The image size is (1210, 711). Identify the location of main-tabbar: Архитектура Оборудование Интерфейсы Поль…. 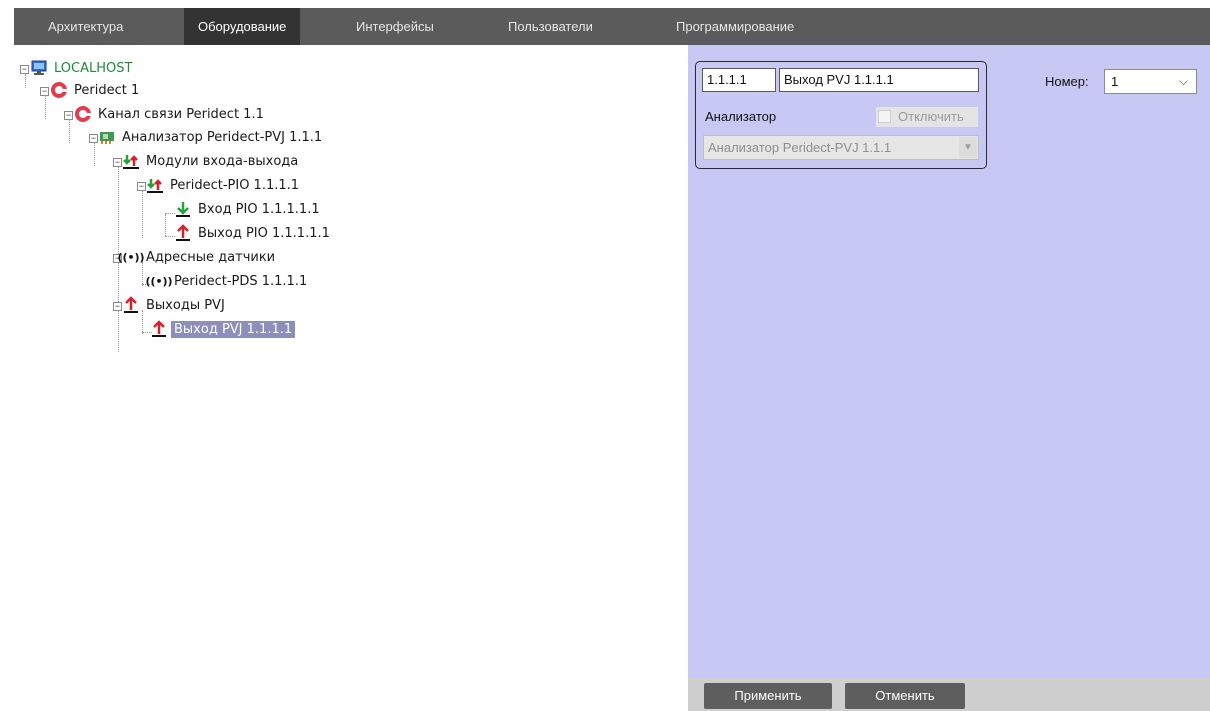
(612, 26).